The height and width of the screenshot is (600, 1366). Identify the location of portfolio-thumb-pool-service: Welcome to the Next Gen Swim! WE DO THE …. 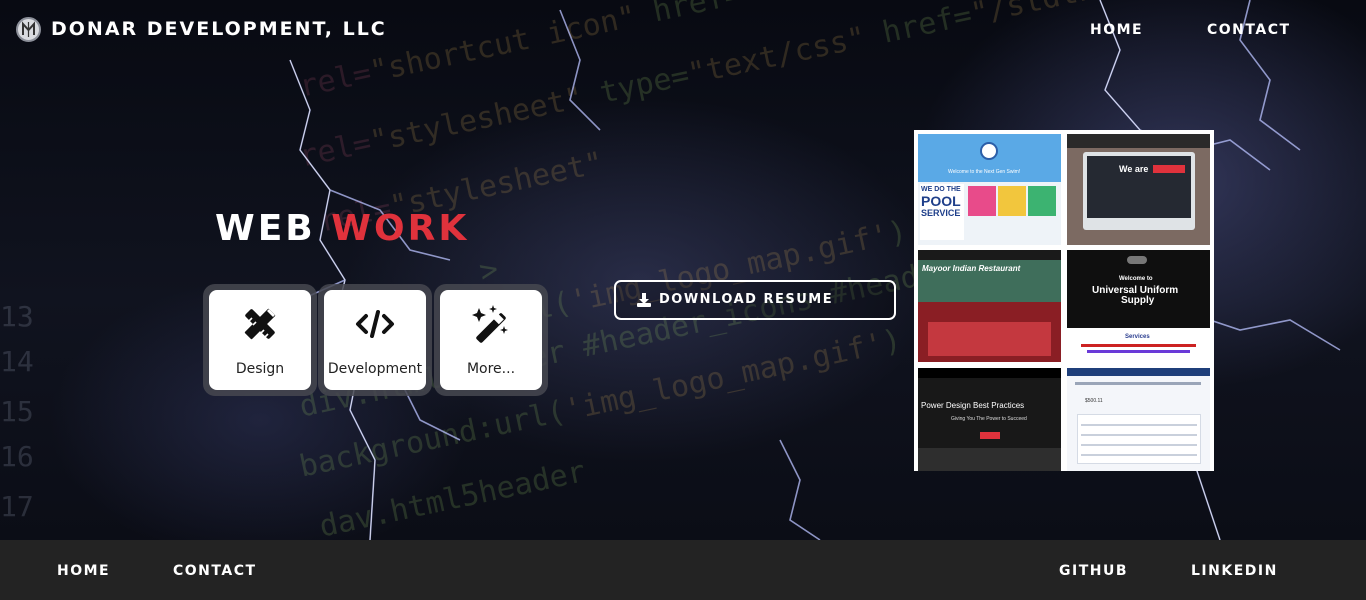
(989, 189).